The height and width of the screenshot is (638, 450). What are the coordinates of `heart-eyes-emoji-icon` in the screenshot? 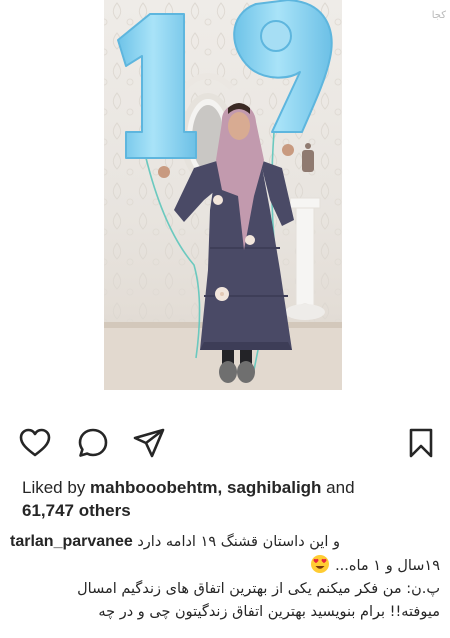 It's located at (320, 564).